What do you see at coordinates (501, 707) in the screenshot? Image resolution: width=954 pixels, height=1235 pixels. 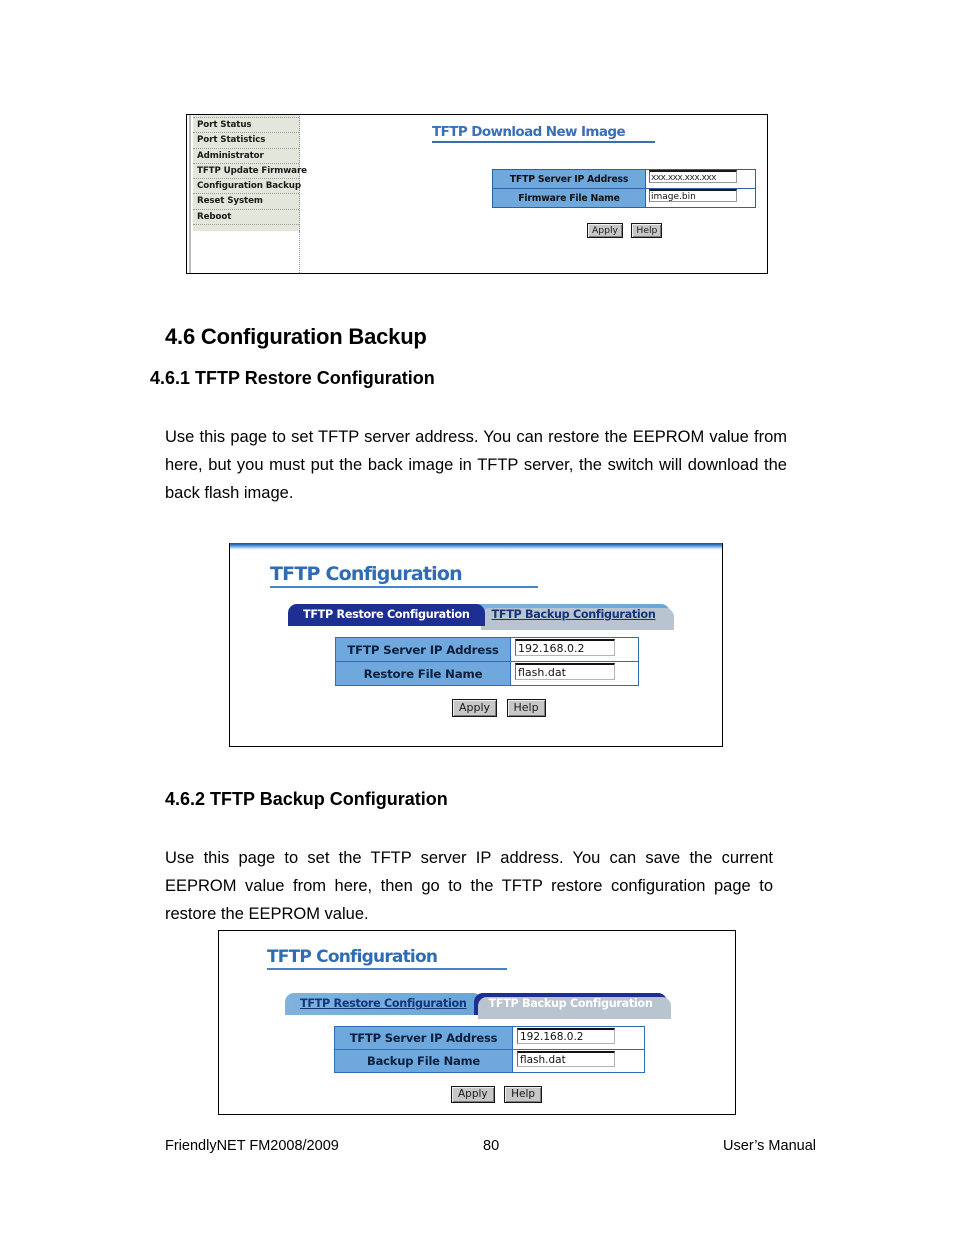 I see `restore-button-row: Apply Help` at bounding box center [501, 707].